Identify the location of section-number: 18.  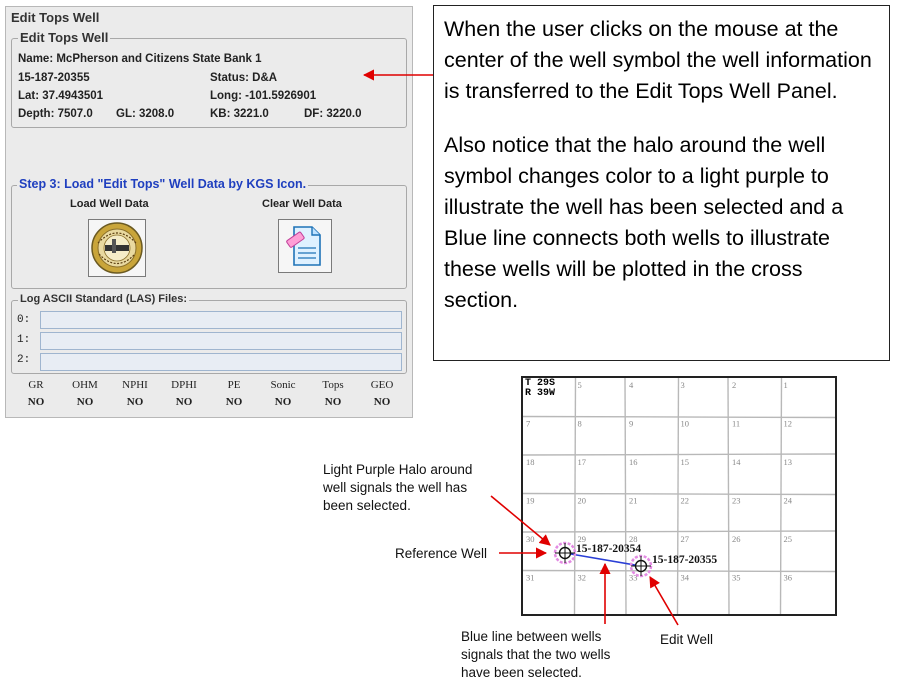
(530, 462).